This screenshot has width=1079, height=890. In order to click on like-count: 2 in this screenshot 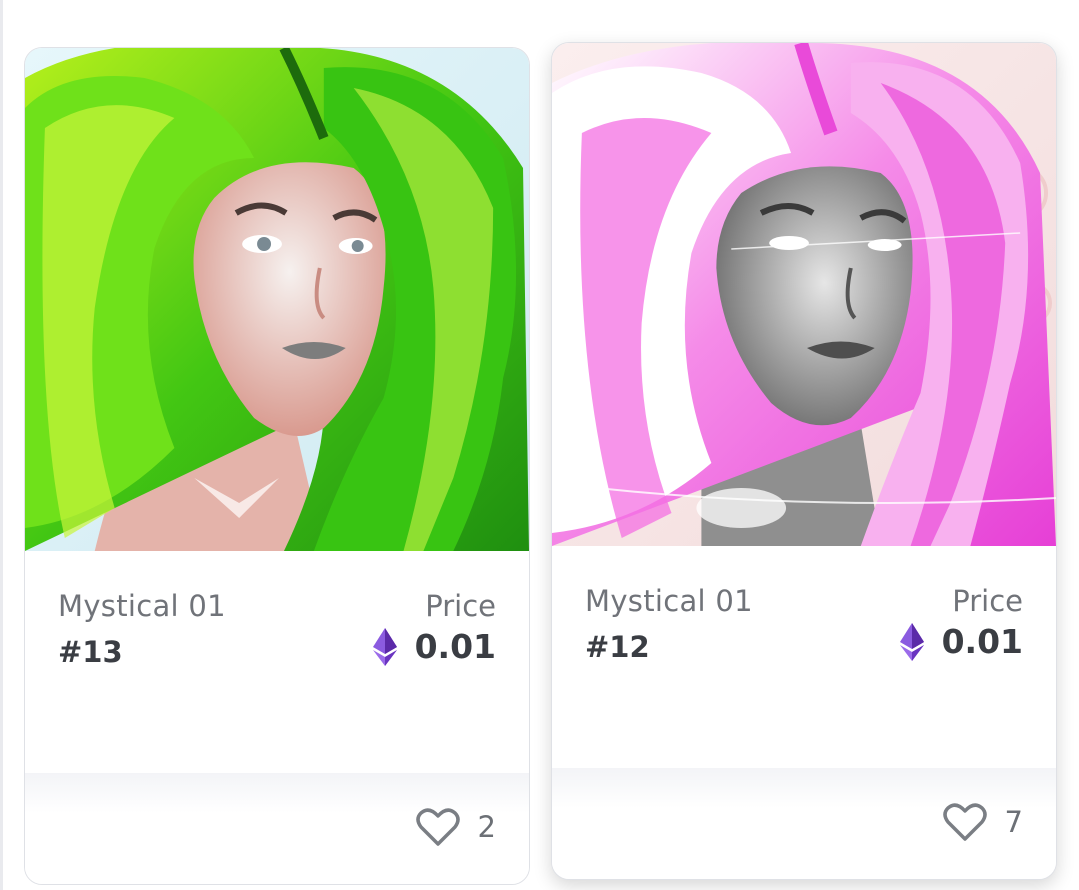, I will do `click(486, 827)`.